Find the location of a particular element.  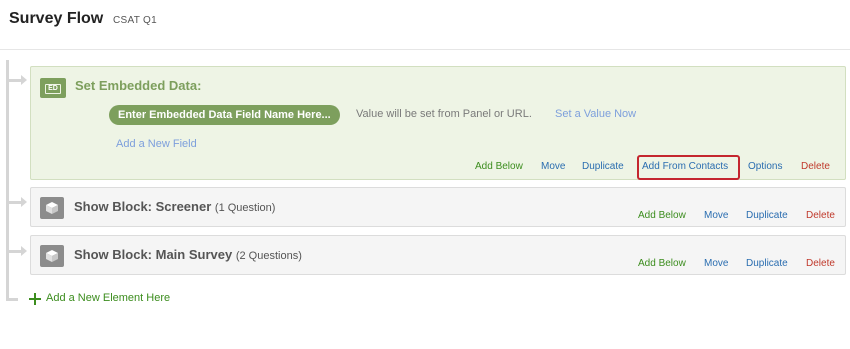

field-value-text: Value will be set from Panel or URL. is located at coordinates (444, 114).